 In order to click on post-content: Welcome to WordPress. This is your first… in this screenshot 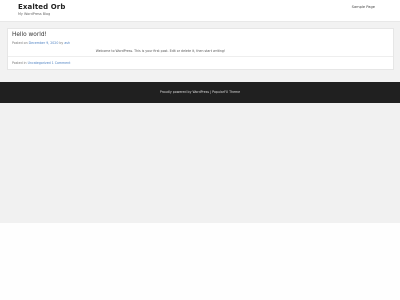, I will do `click(160, 51)`.